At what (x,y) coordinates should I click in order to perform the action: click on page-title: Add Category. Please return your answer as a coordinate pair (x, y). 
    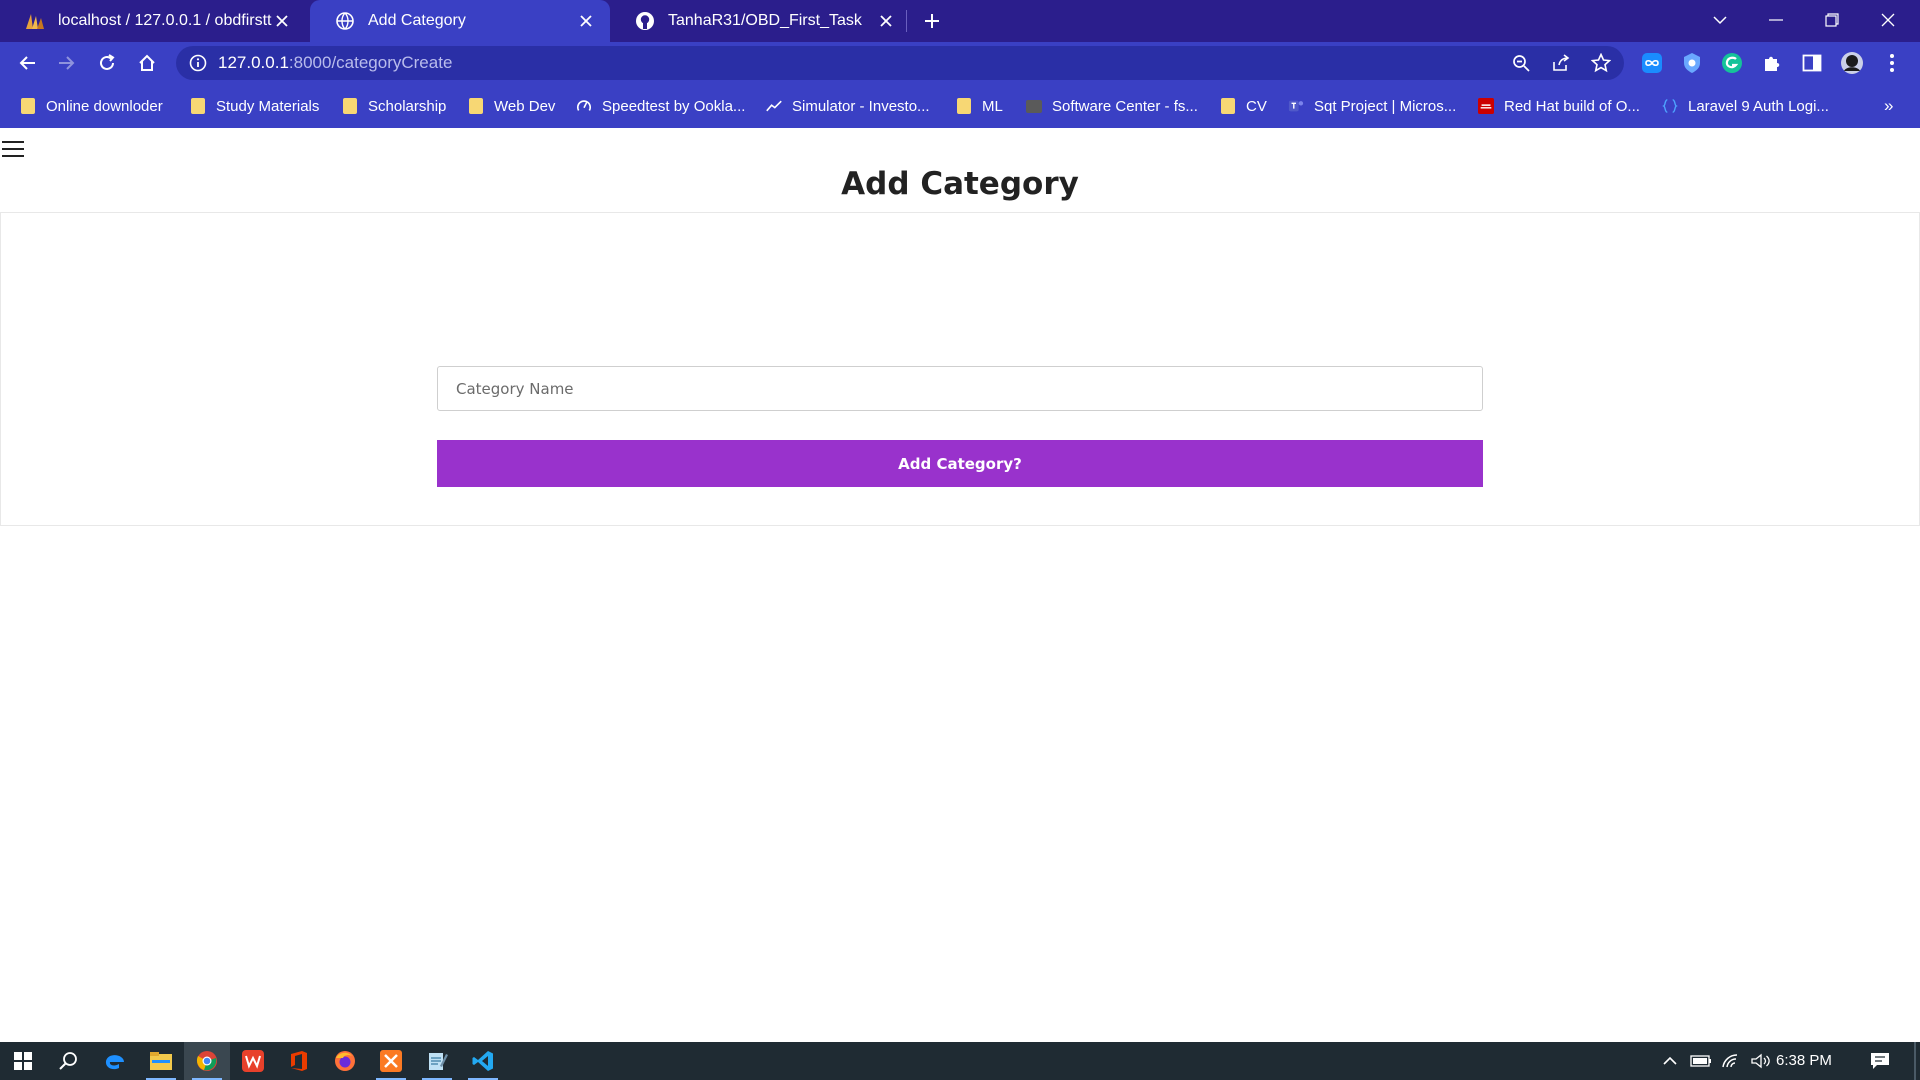
    Looking at the image, I should click on (960, 184).